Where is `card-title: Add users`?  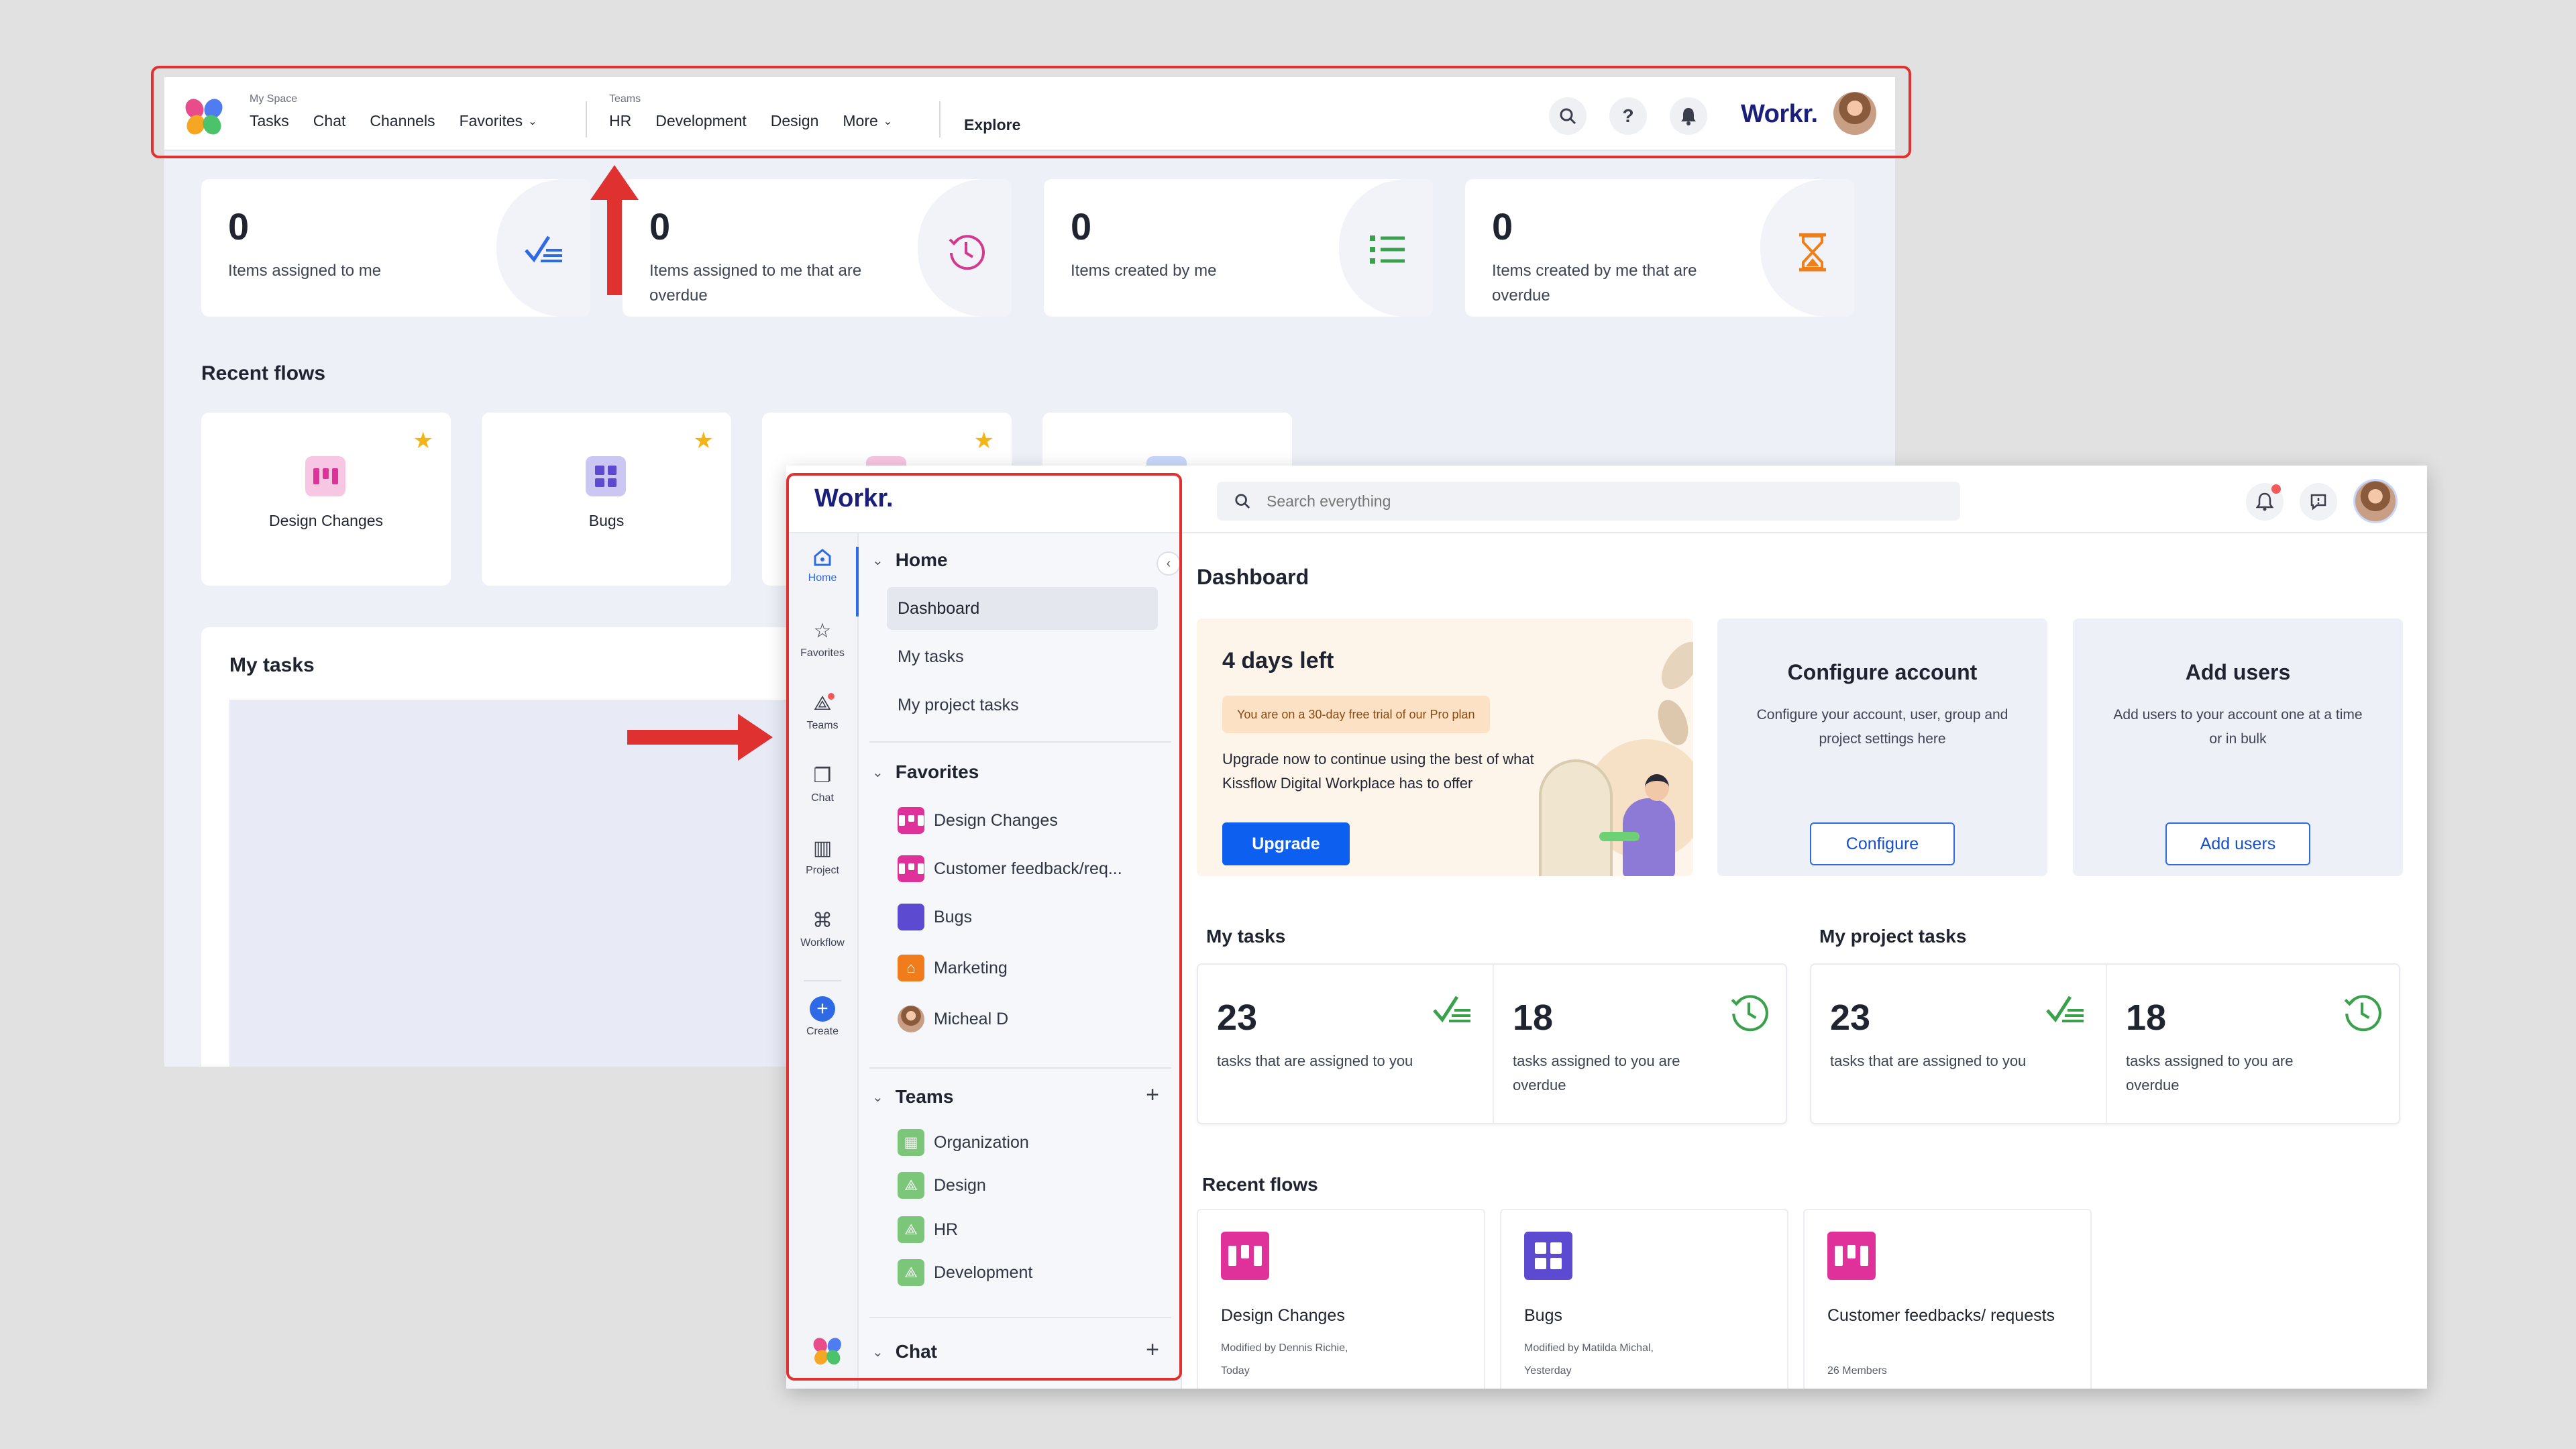
card-title: Add users is located at coordinates (2238, 672).